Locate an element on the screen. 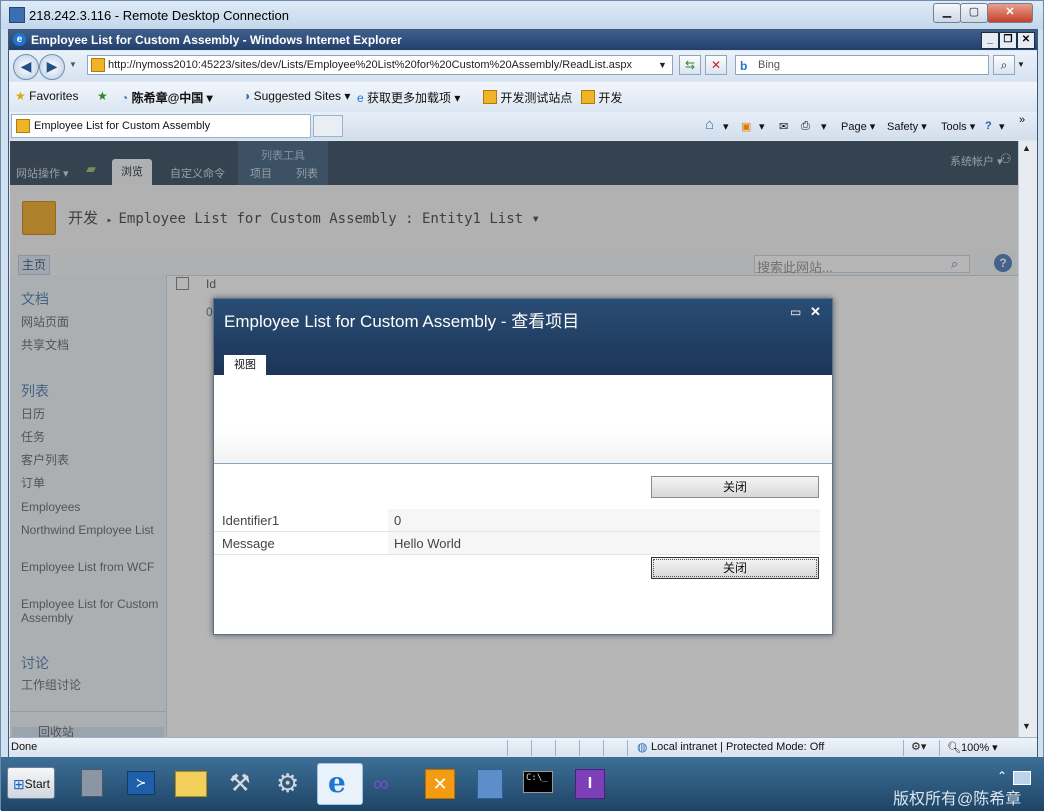 This screenshot has height=811, width=1044. print-dropdown-icon: ▾ is located at coordinates (824, 126).